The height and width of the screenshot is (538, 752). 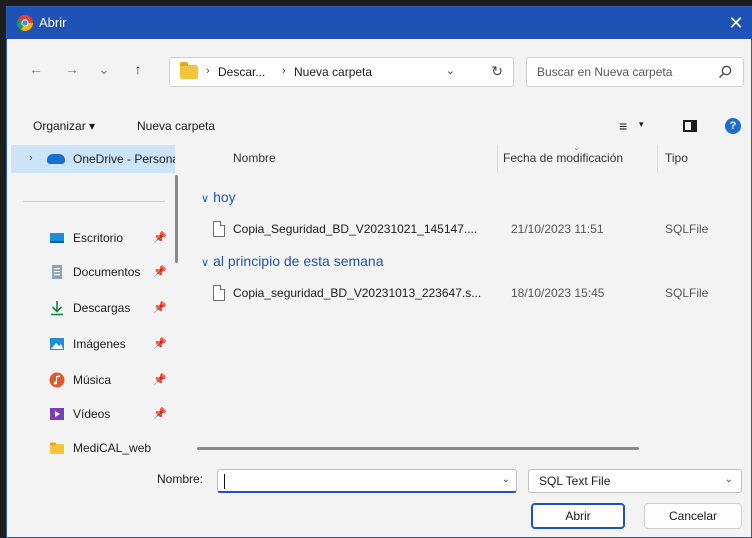 What do you see at coordinates (180, 479) in the screenshot?
I see `file-name-label: Nombre:` at bounding box center [180, 479].